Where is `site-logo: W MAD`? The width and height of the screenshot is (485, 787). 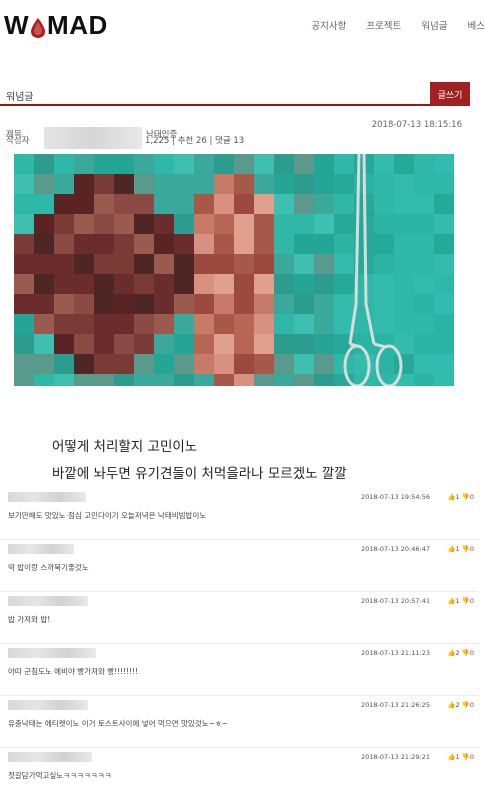
site-logo: W MAD is located at coordinates (56, 25).